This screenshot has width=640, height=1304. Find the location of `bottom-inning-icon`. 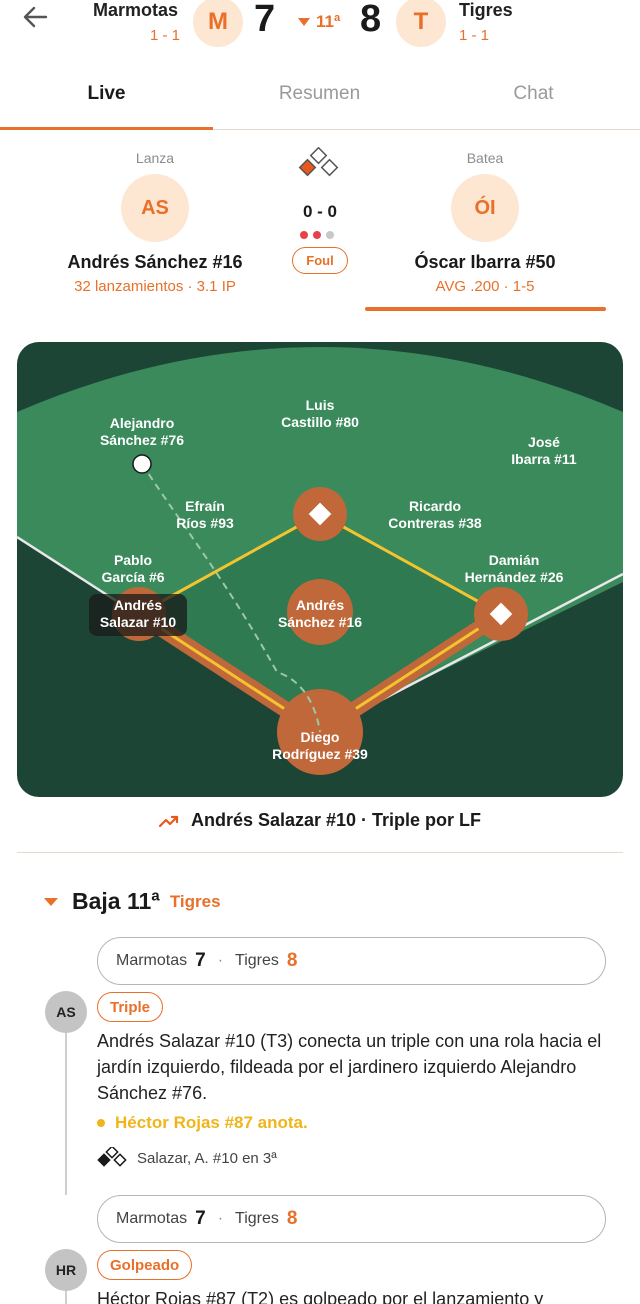

bottom-inning-icon is located at coordinates (304, 22).